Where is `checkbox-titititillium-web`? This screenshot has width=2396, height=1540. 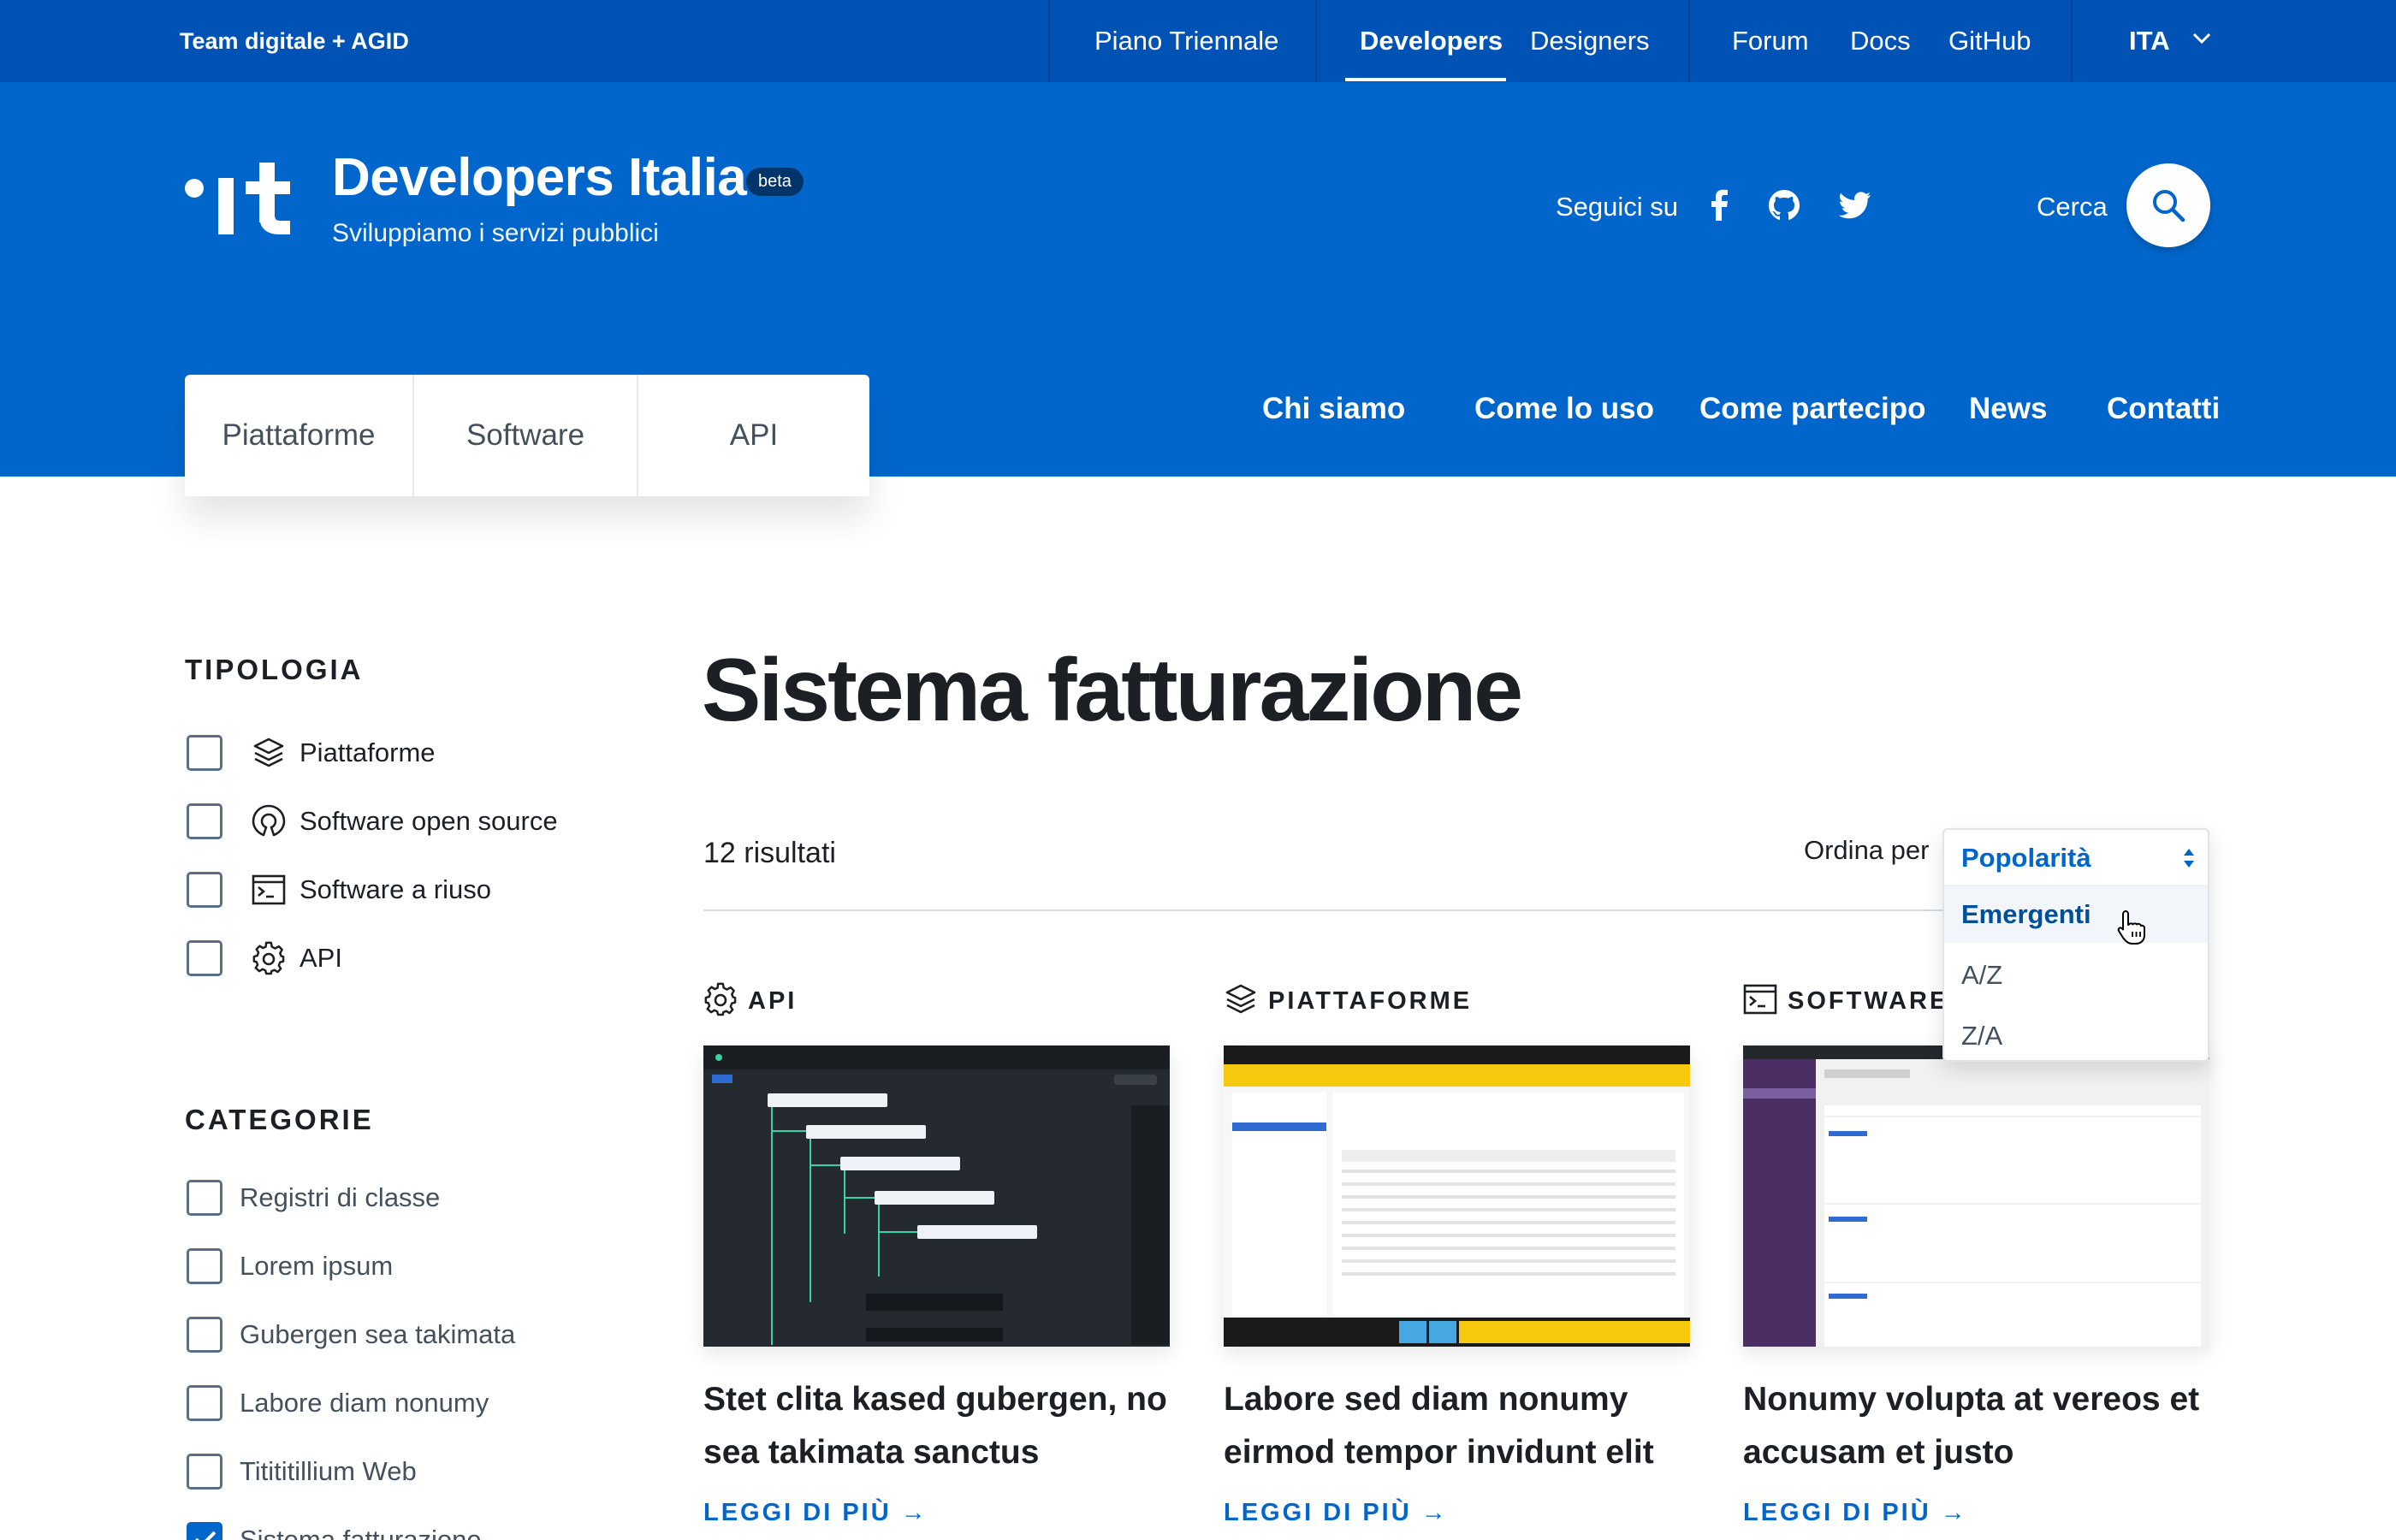 checkbox-titititillium-web is located at coordinates (204, 1472).